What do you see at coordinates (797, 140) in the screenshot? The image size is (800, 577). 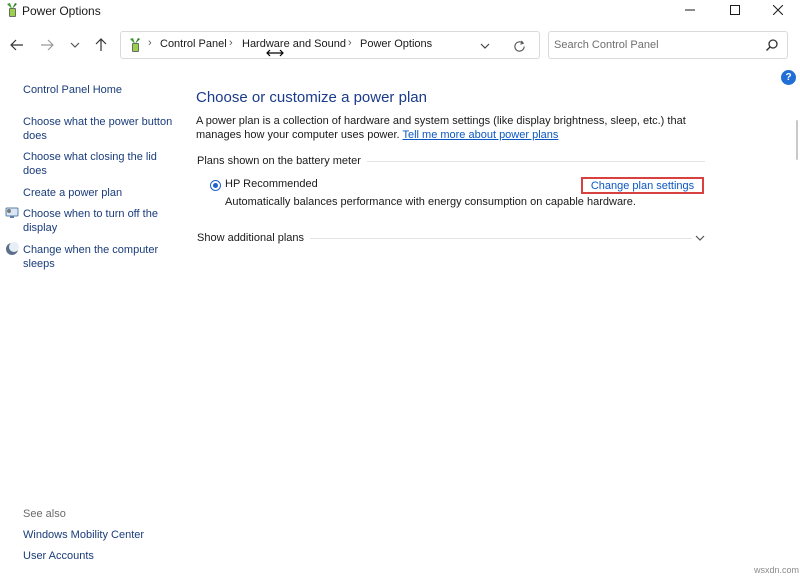 I see `scrollbar` at bounding box center [797, 140].